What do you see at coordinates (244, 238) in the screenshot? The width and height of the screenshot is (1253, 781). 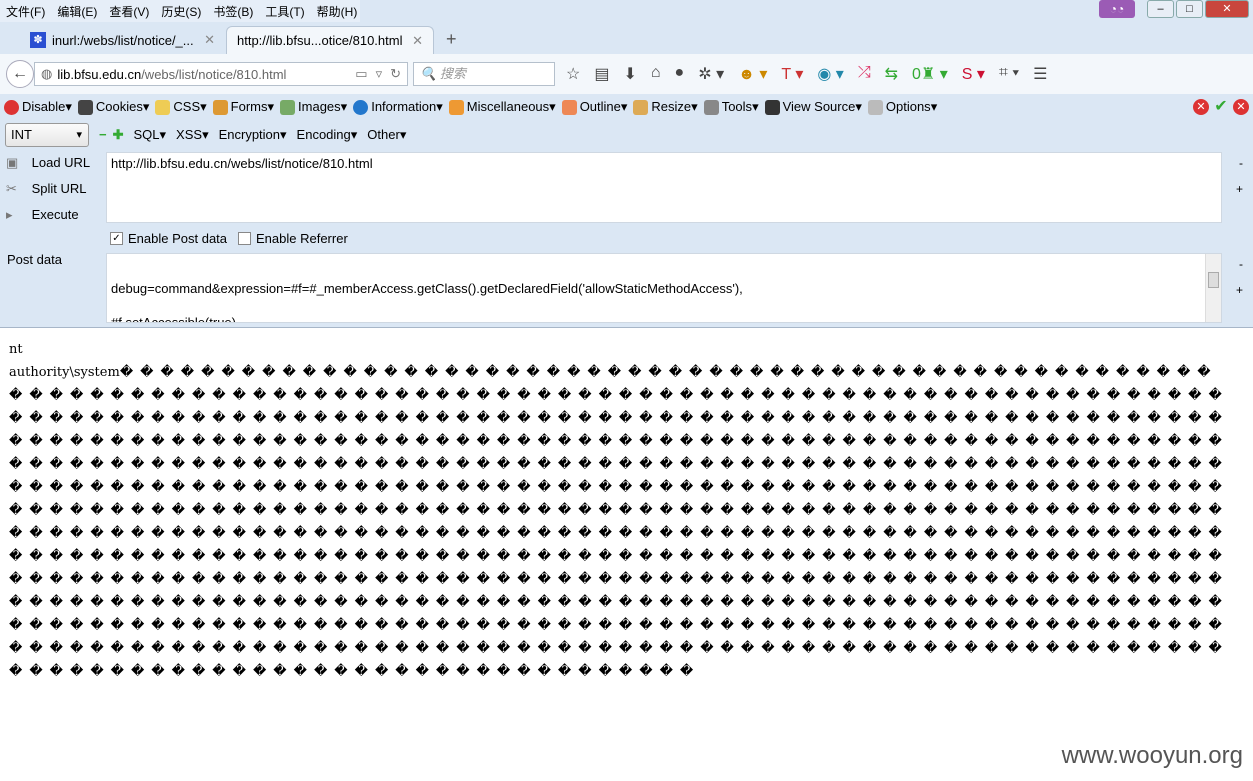 I see `checkbox-unchecked` at bounding box center [244, 238].